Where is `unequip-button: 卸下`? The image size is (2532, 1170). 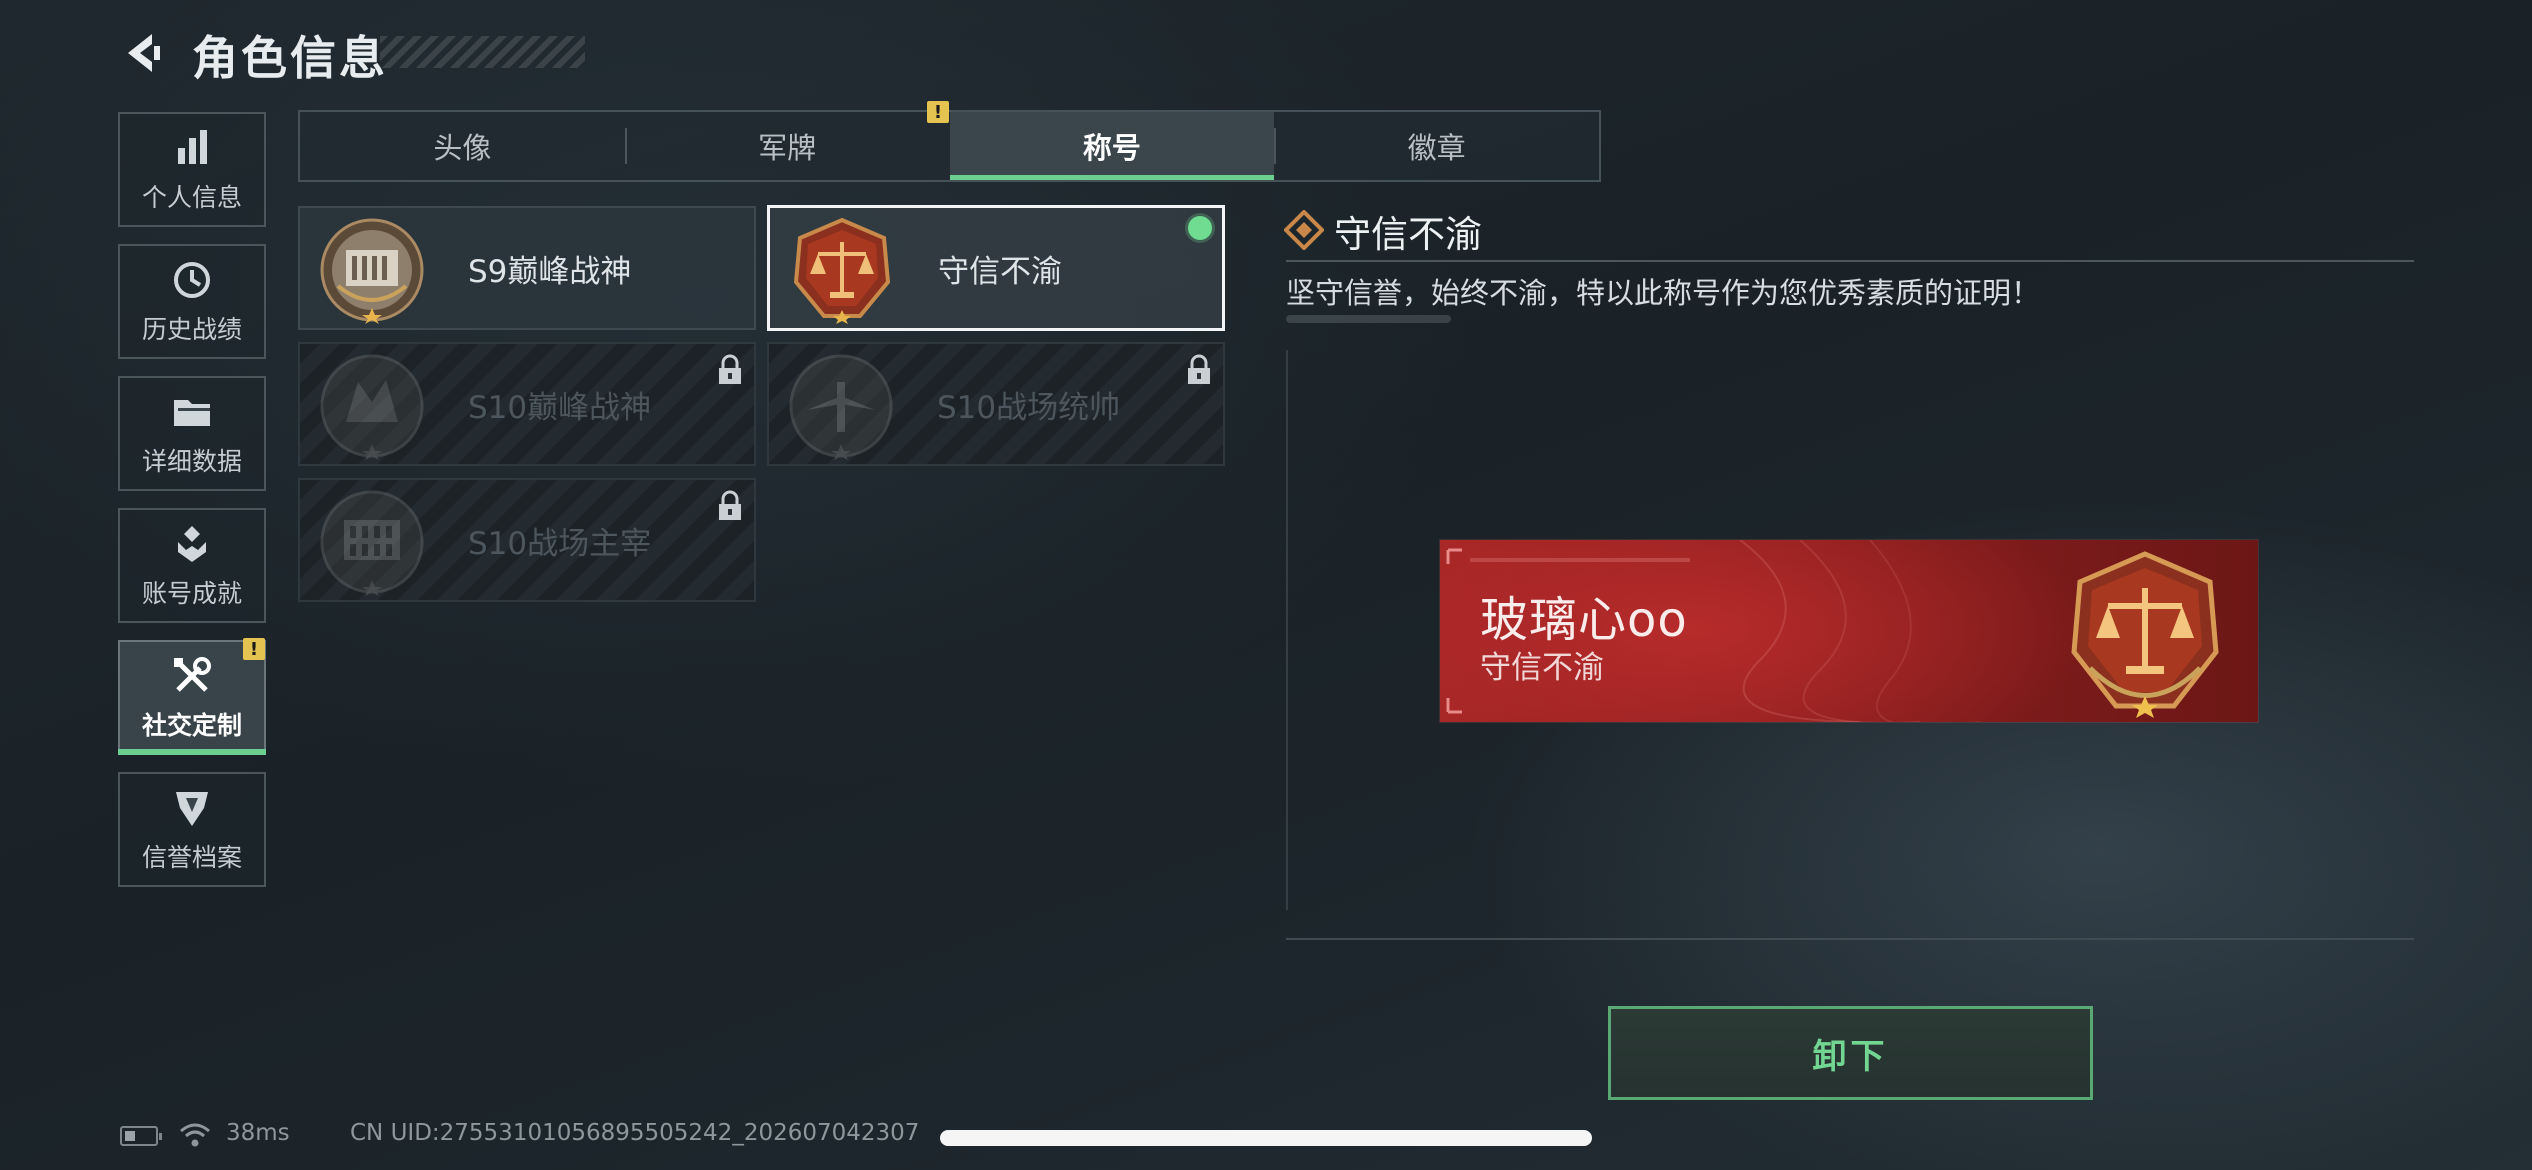 unequip-button: 卸下 is located at coordinates (1850, 1053).